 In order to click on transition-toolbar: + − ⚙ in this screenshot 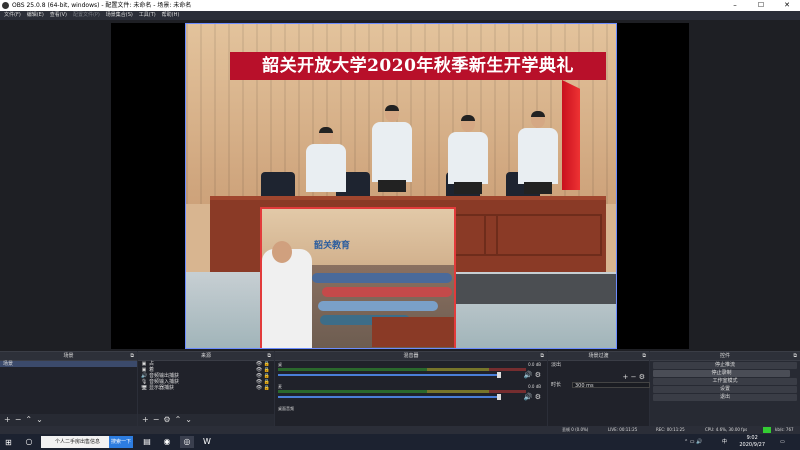, I will do `click(598, 377)`.